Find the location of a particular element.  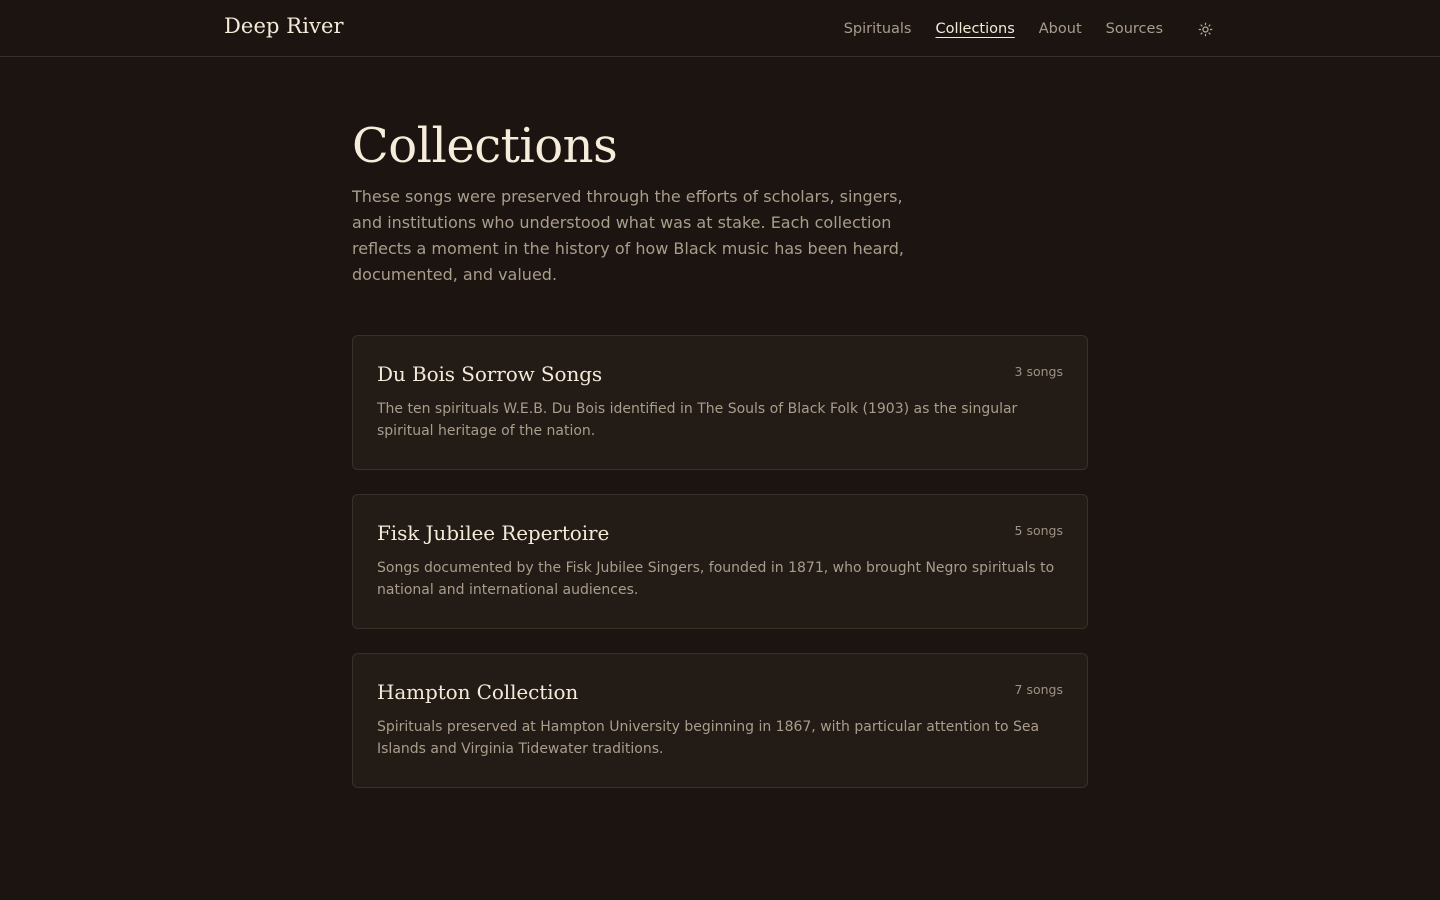

collection-song-count: 7 songs is located at coordinates (1038, 689).